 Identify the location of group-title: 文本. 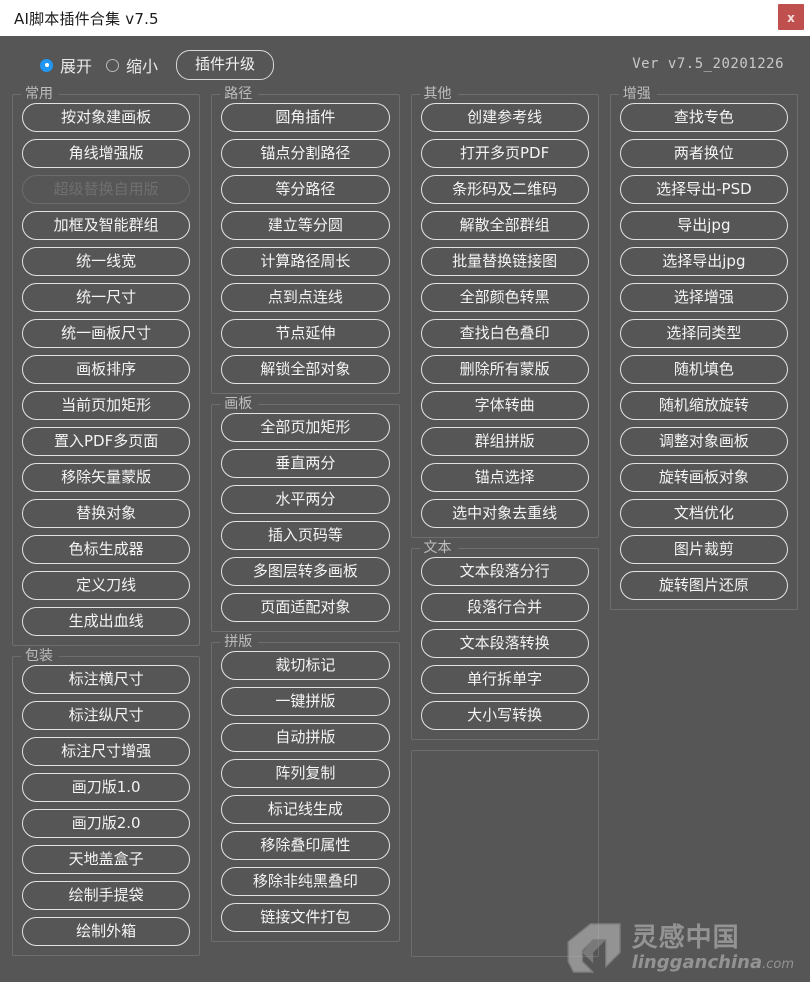
(438, 548).